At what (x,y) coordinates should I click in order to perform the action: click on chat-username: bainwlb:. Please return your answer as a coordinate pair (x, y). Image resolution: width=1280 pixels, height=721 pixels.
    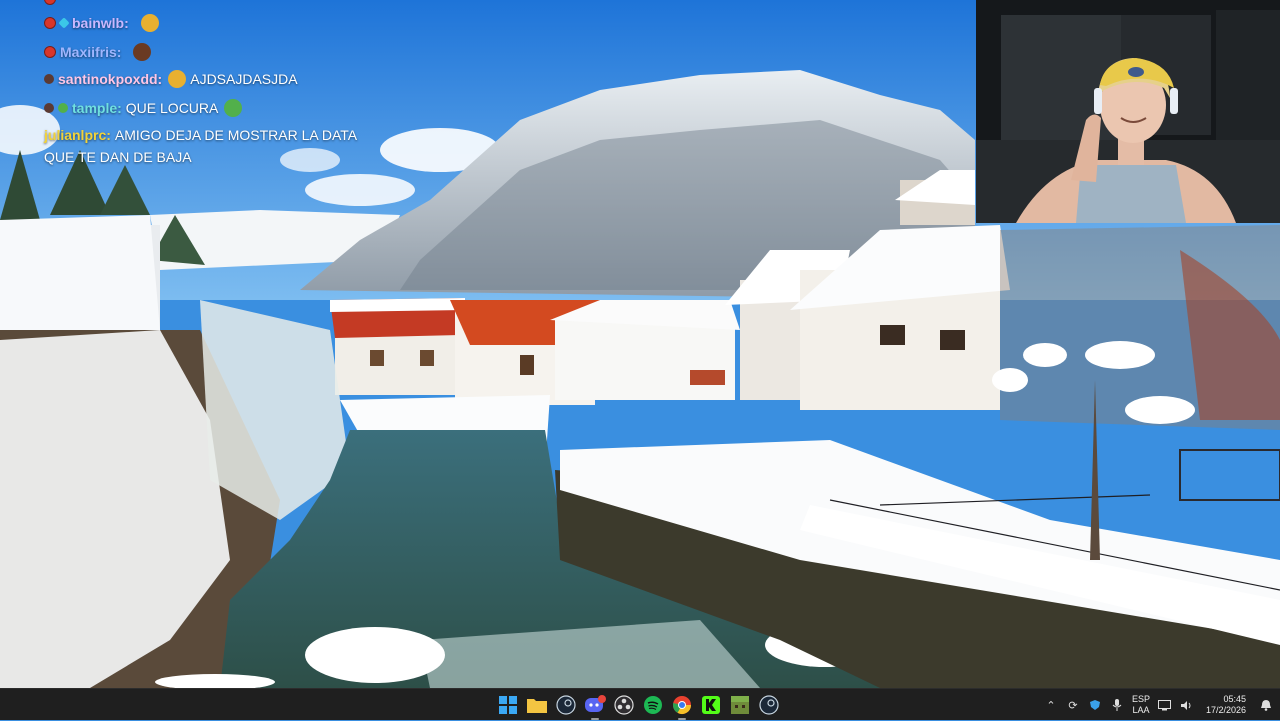
    Looking at the image, I should click on (100, 23).